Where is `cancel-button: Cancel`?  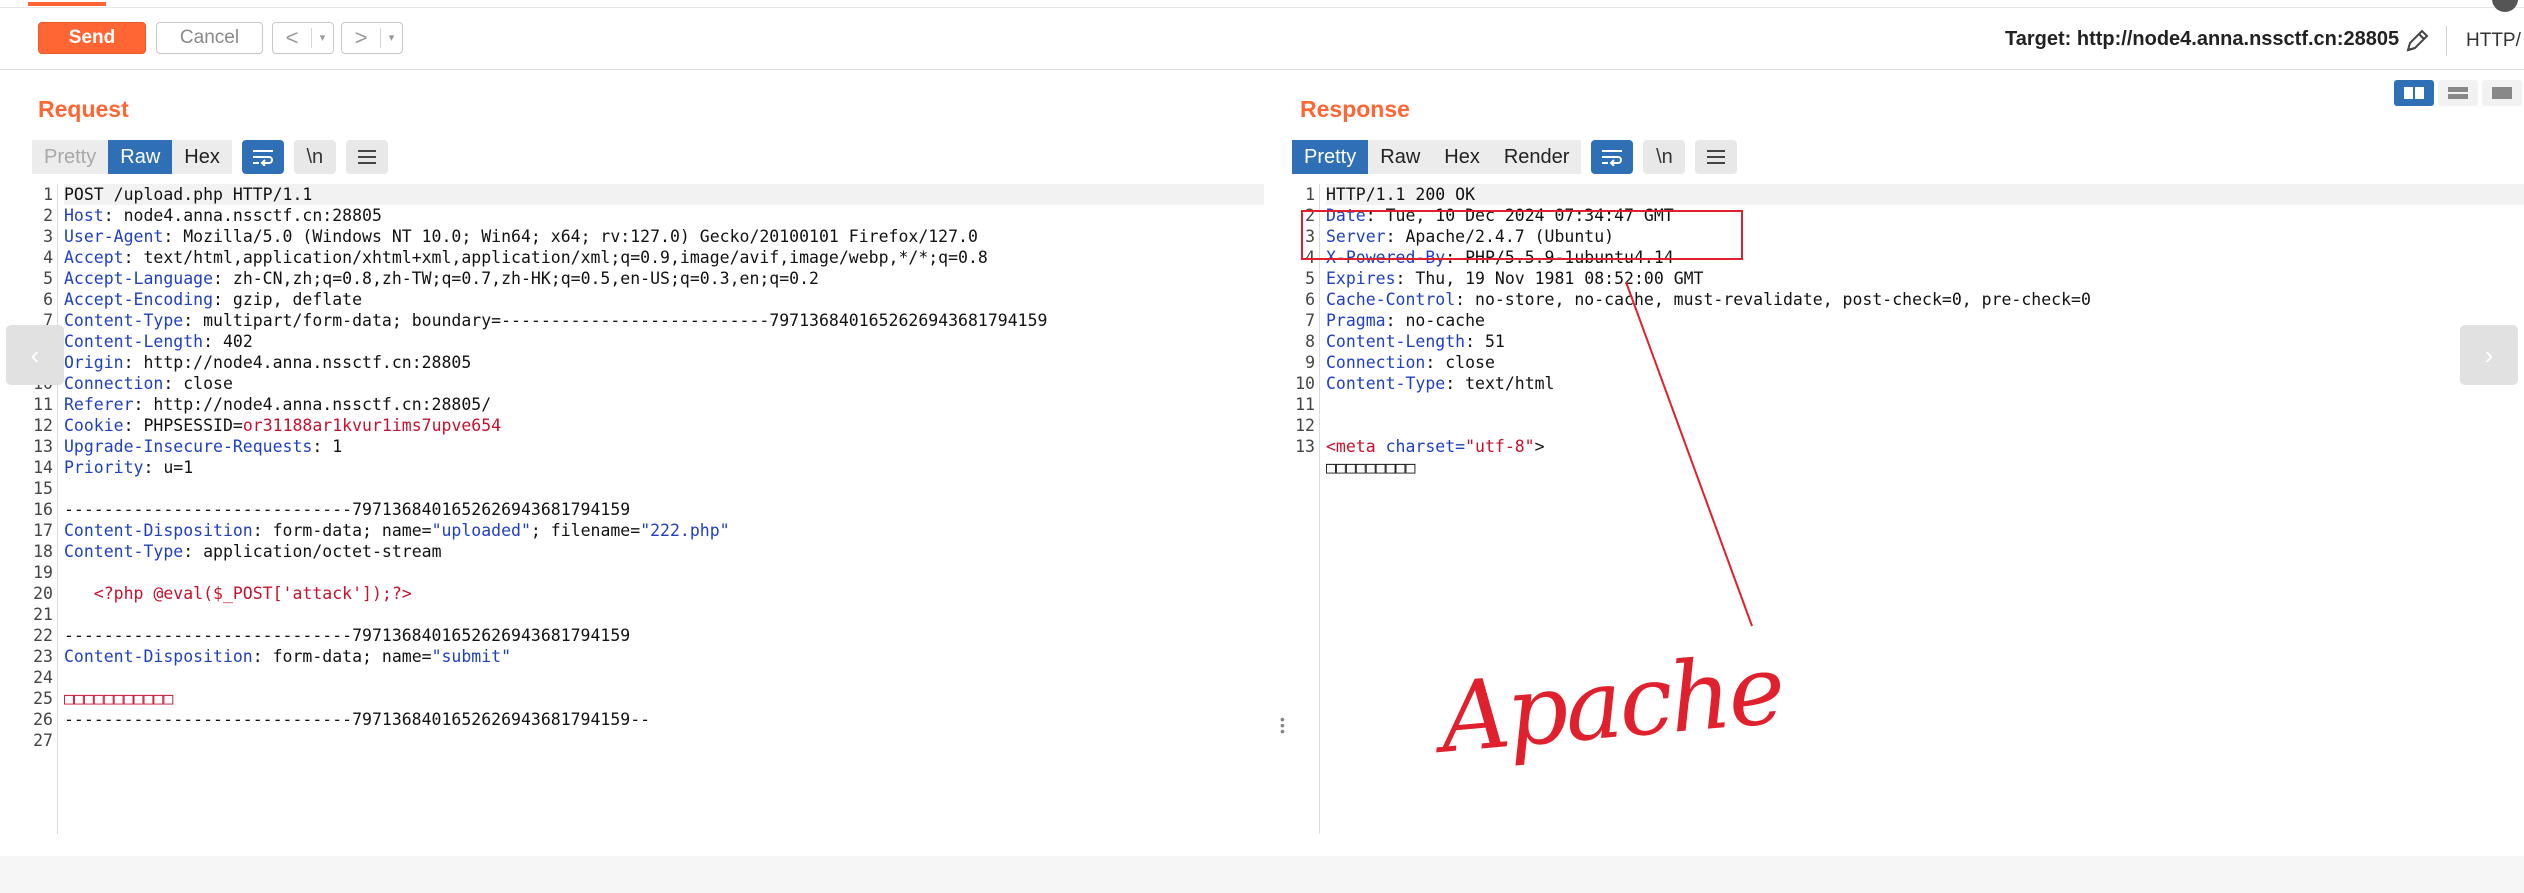 cancel-button: Cancel is located at coordinates (209, 38).